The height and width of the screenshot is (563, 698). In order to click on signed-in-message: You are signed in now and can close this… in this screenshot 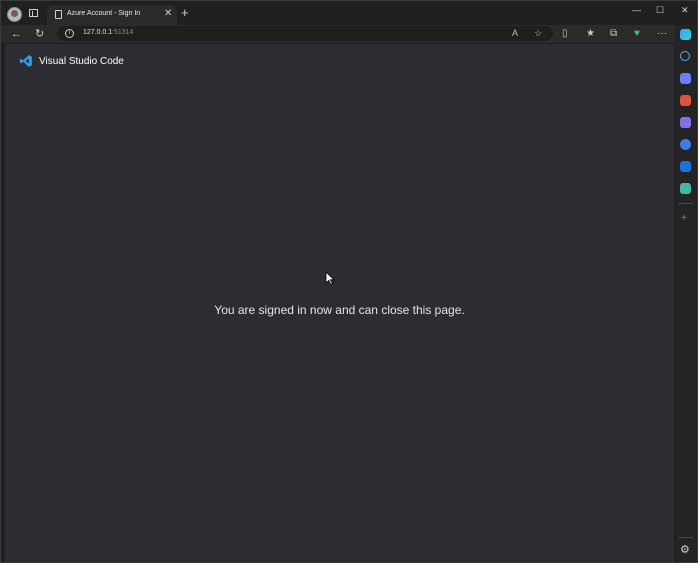, I will do `click(339, 310)`.